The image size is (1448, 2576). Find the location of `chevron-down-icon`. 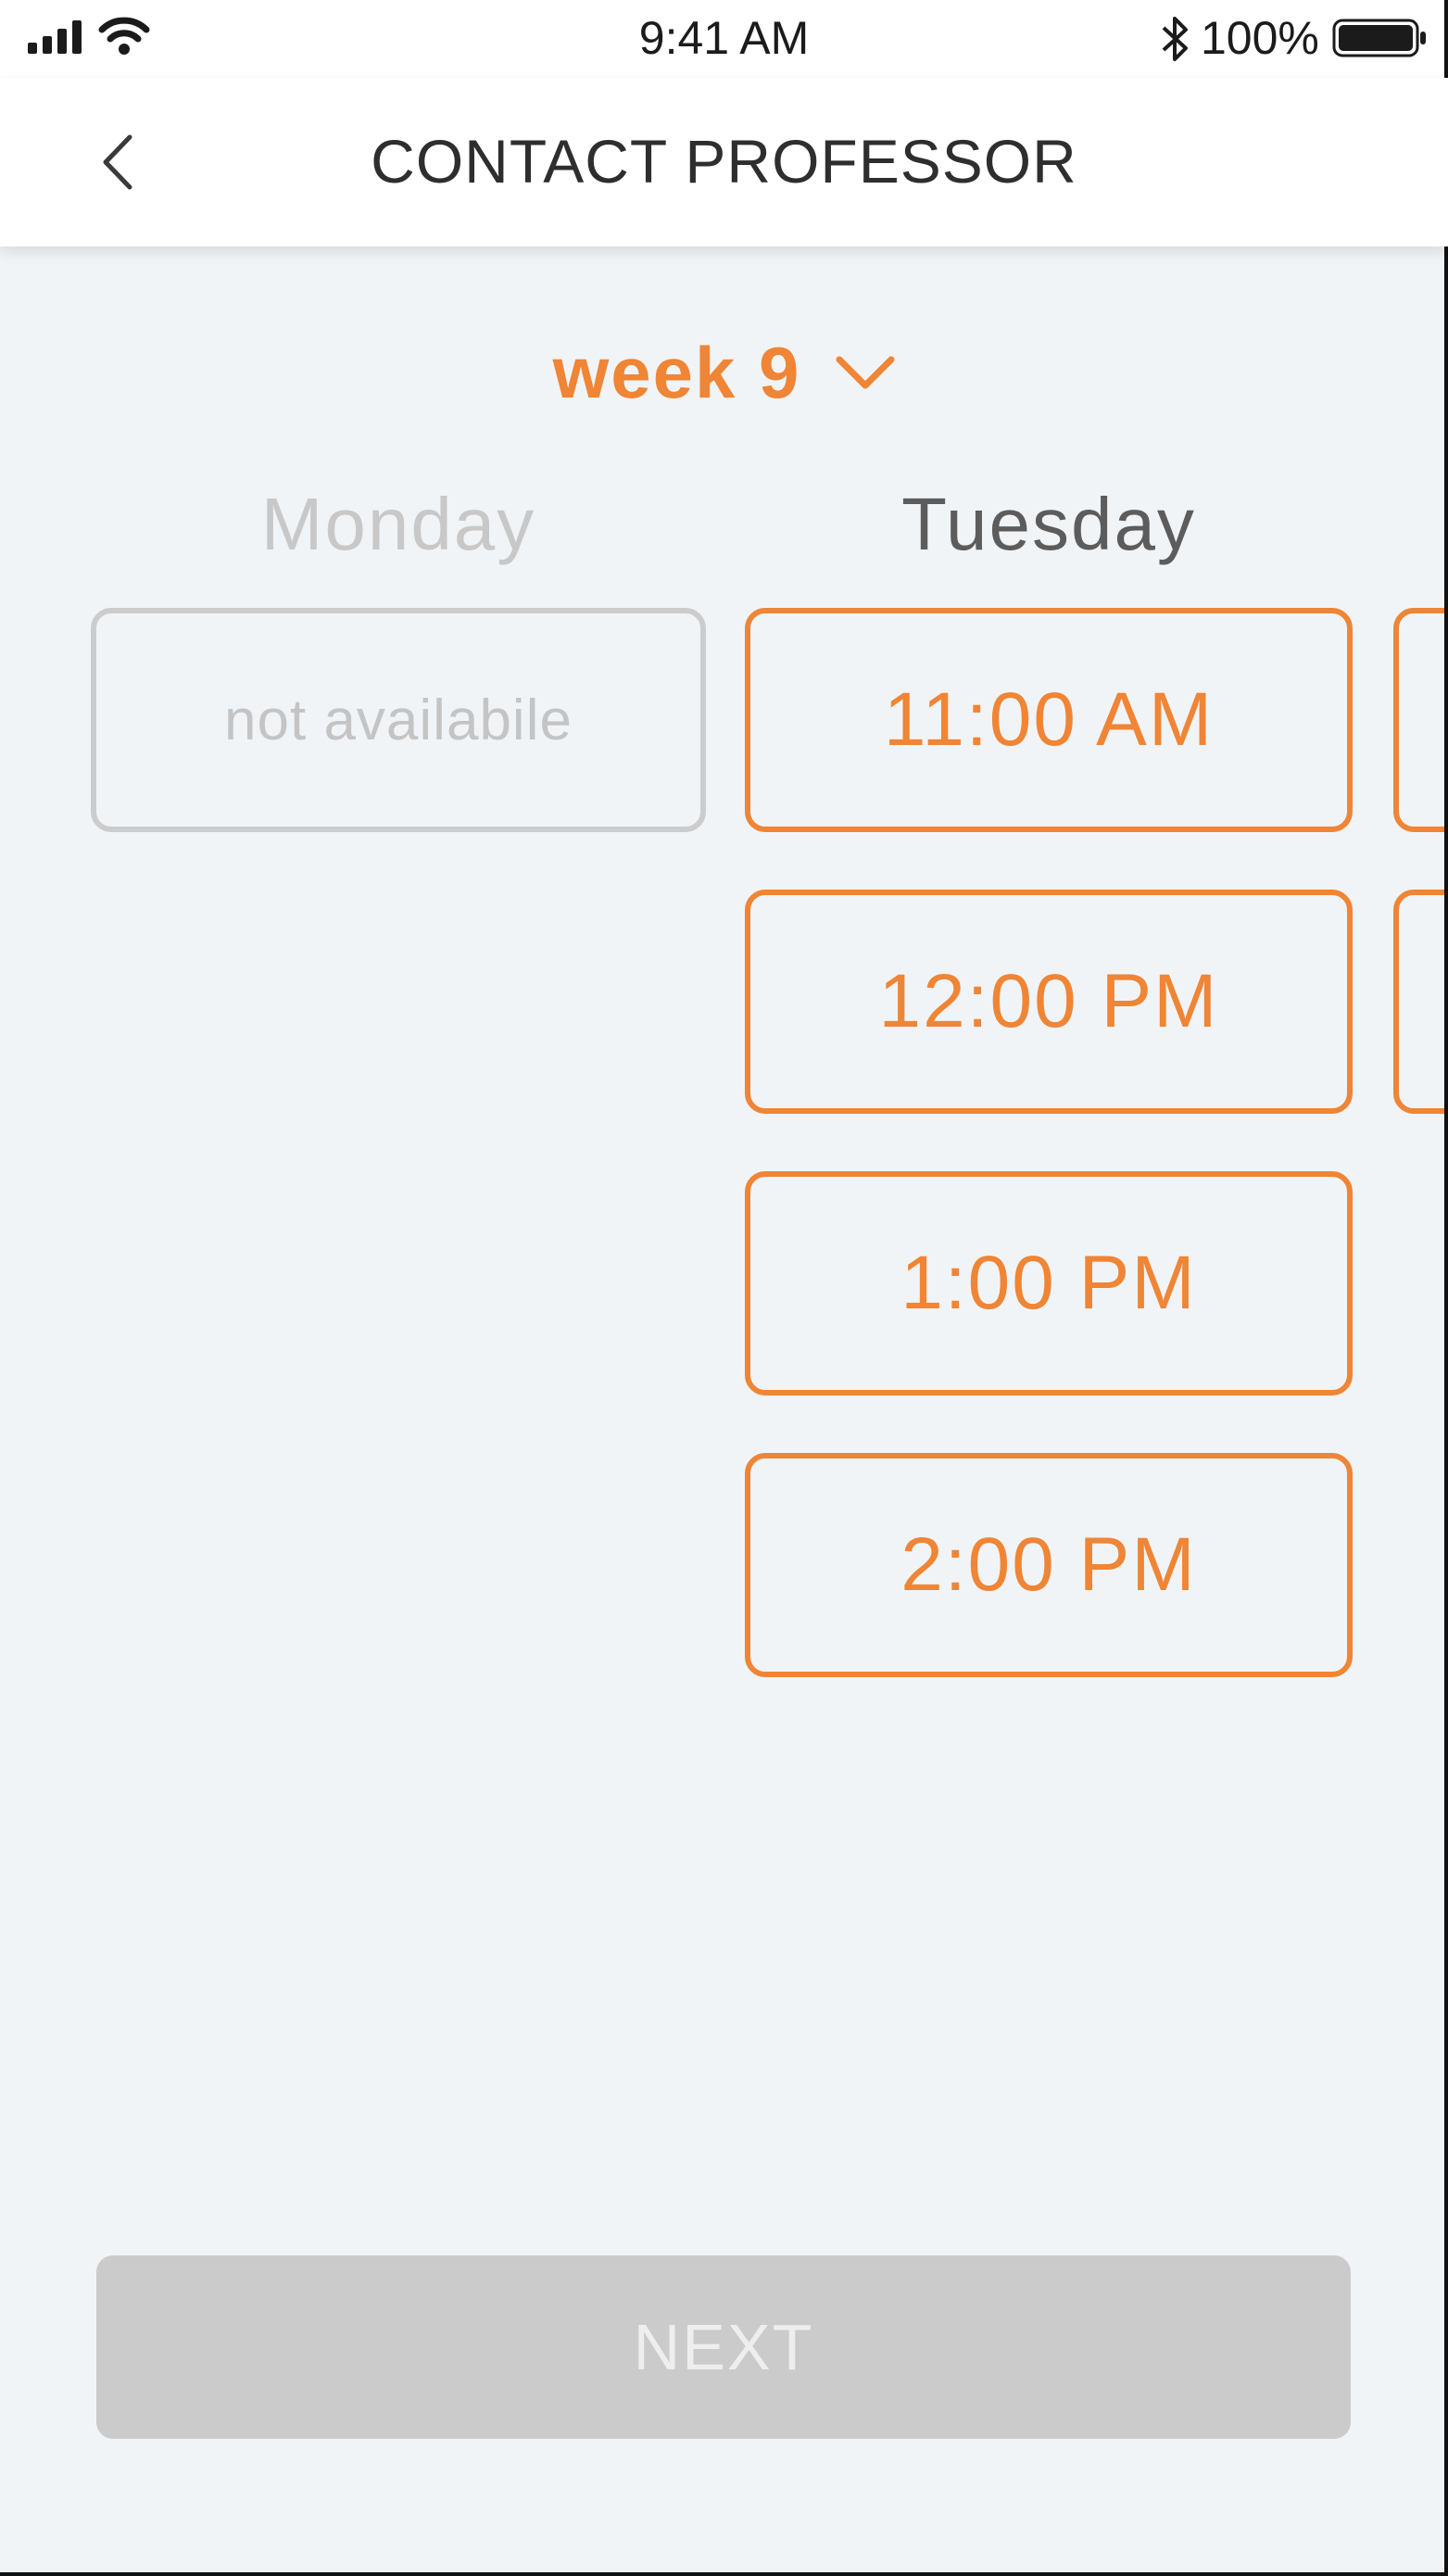

chevron-down-icon is located at coordinates (865, 372).